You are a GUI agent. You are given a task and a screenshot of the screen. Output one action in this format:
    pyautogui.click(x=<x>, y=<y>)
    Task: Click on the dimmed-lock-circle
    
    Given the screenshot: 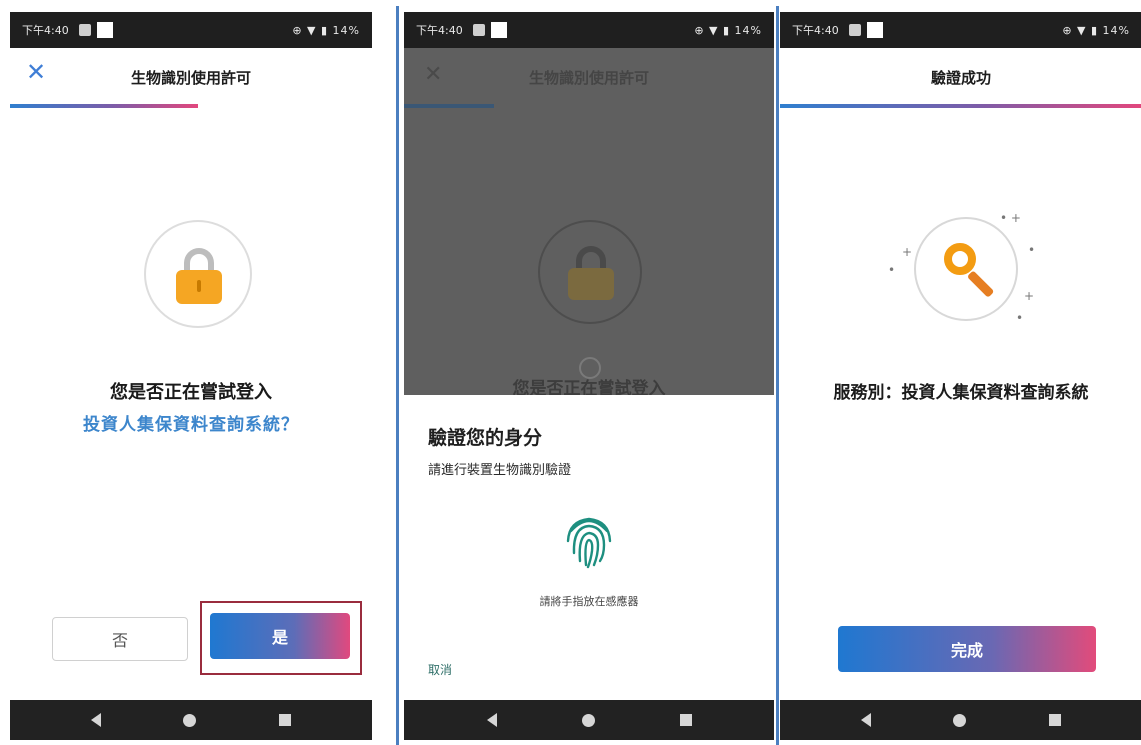 What is the action you would take?
    pyautogui.click(x=590, y=272)
    